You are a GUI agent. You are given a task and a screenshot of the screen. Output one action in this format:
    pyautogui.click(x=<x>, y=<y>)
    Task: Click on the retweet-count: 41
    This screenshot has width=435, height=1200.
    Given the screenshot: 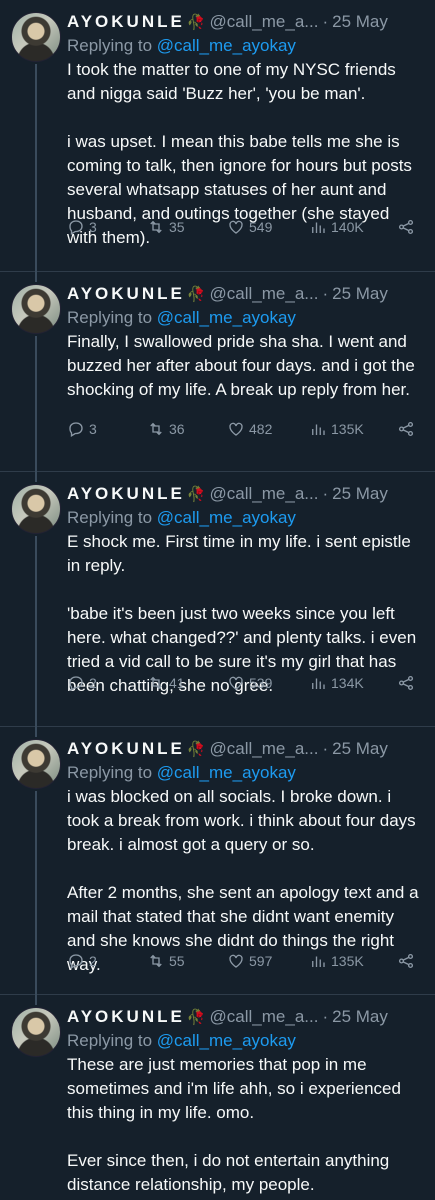 What is the action you would take?
    pyautogui.click(x=177, y=683)
    